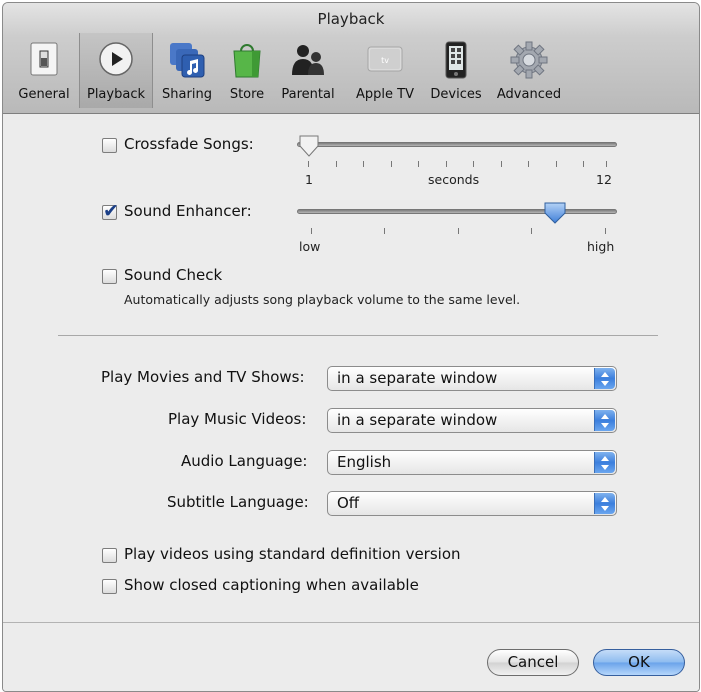  I want to click on crossfade-unit-label: seconds, so click(454, 179).